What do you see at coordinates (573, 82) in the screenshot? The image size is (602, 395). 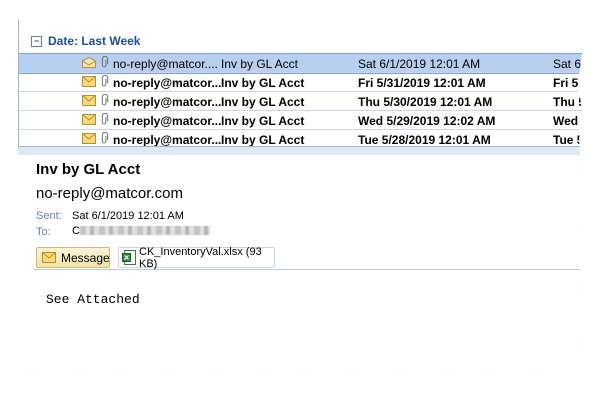 I see `message-received-extra: Fri 5/31` at bounding box center [573, 82].